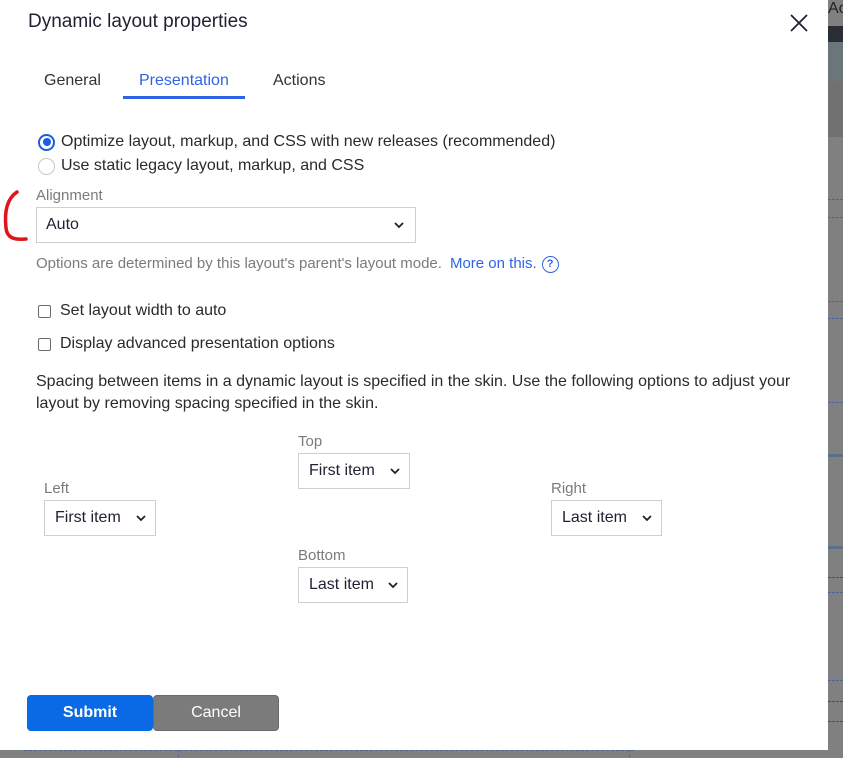 Image resolution: width=843 pixels, height=758 pixels. Describe the element at coordinates (404, 753) in the screenshot. I see `background-table-cell` at that location.